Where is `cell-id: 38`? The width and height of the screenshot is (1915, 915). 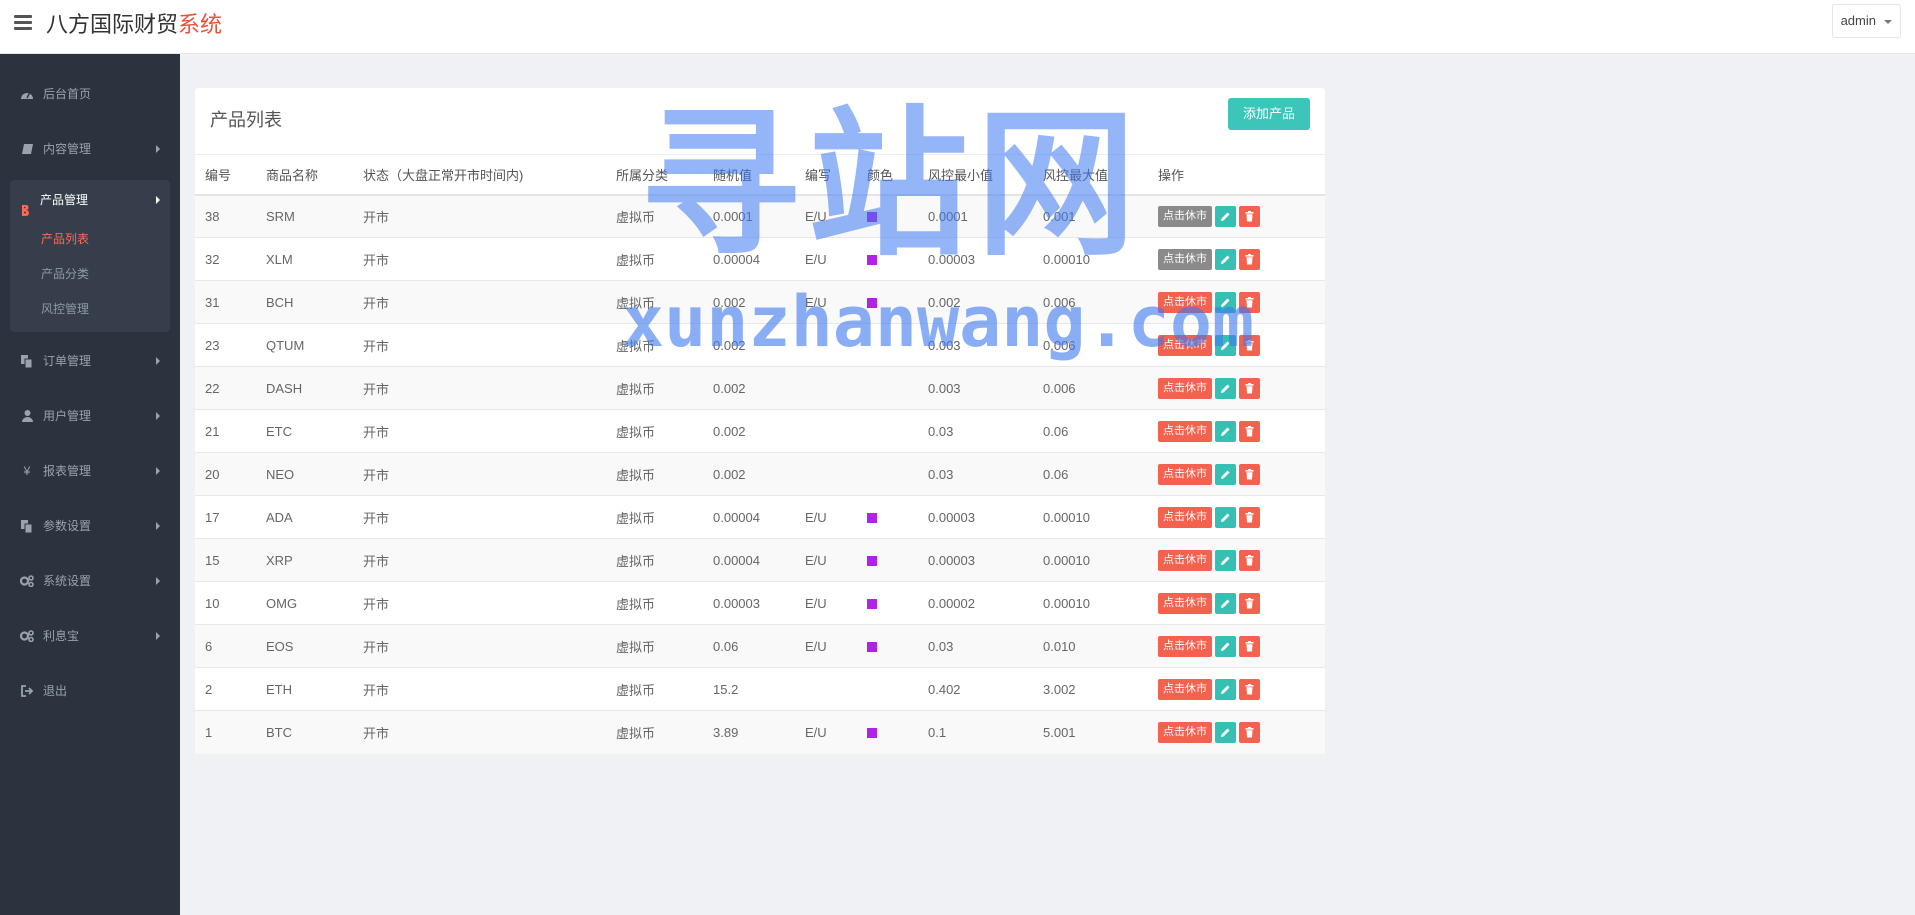 cell-id: 38 is located at coordinates (225, 216).